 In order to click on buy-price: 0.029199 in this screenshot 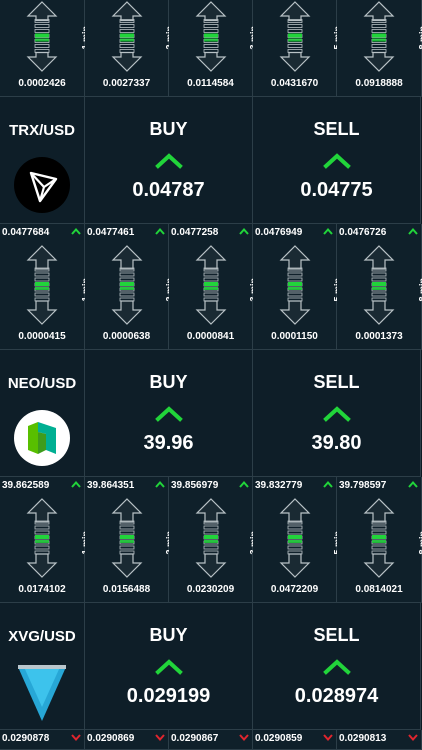, I will do `click(168, 696)`.